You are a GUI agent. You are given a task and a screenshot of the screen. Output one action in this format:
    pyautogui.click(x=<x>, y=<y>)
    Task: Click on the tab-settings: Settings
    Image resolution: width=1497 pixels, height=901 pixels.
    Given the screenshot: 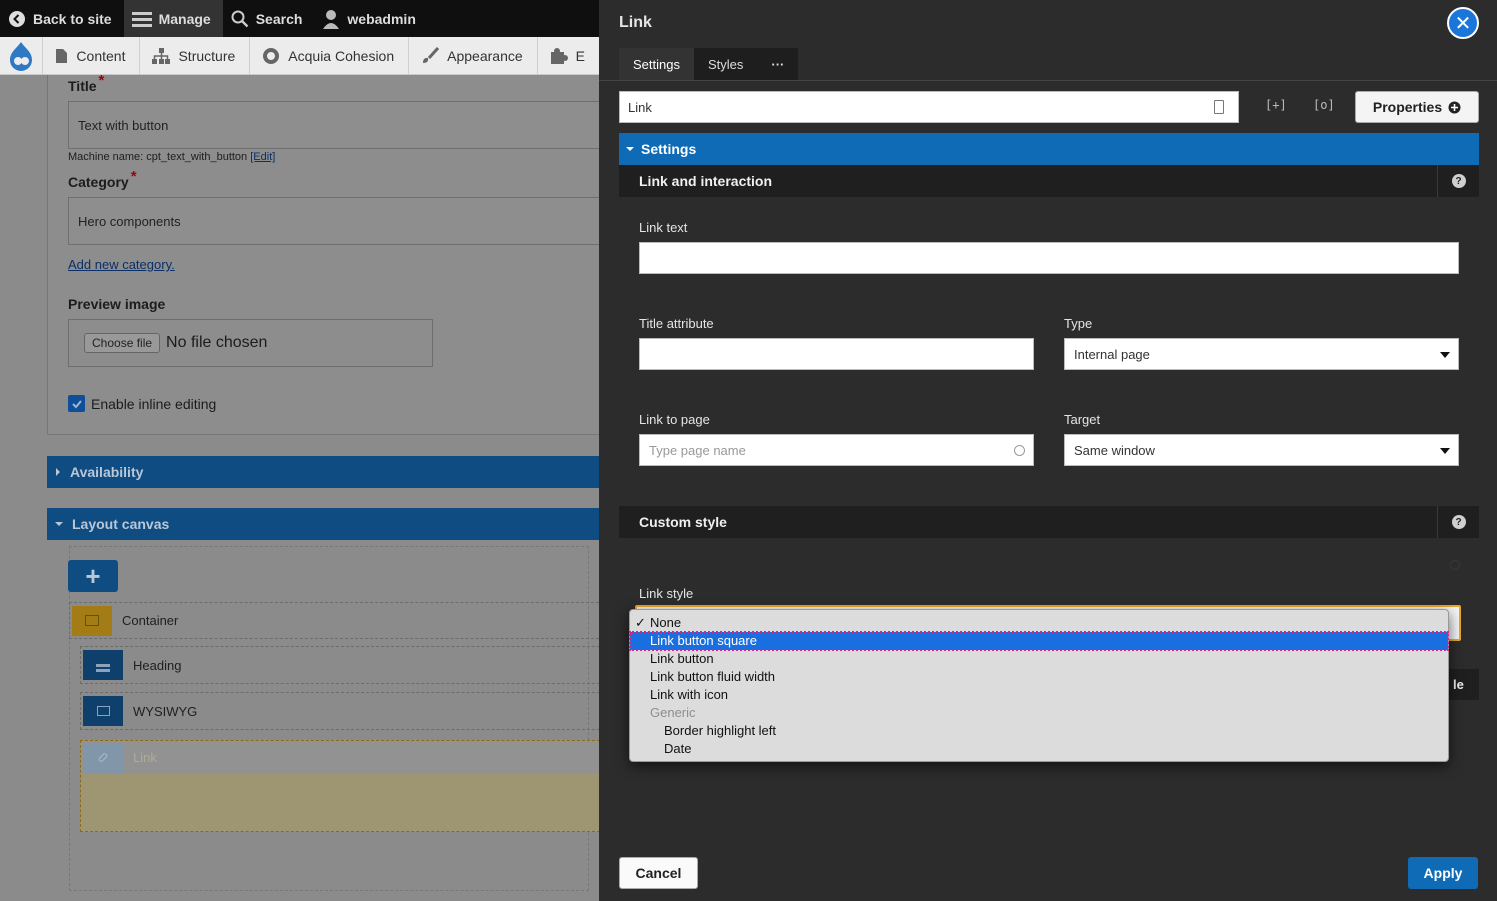 What is the action you would take?
    pyautogui.click(x=656, y=64)
    